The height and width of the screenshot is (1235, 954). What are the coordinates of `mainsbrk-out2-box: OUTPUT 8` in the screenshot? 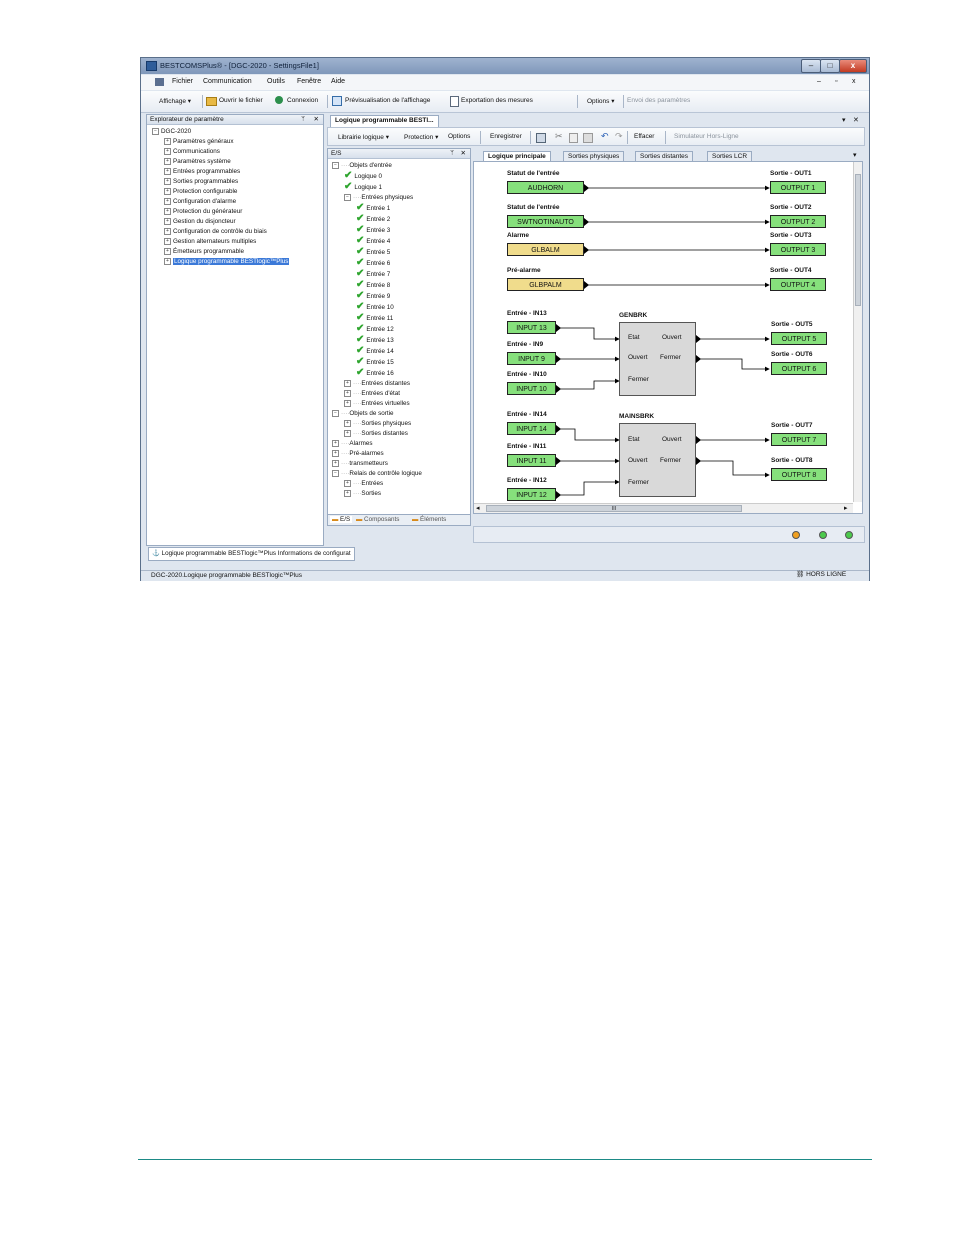 It's located at (799, 474).